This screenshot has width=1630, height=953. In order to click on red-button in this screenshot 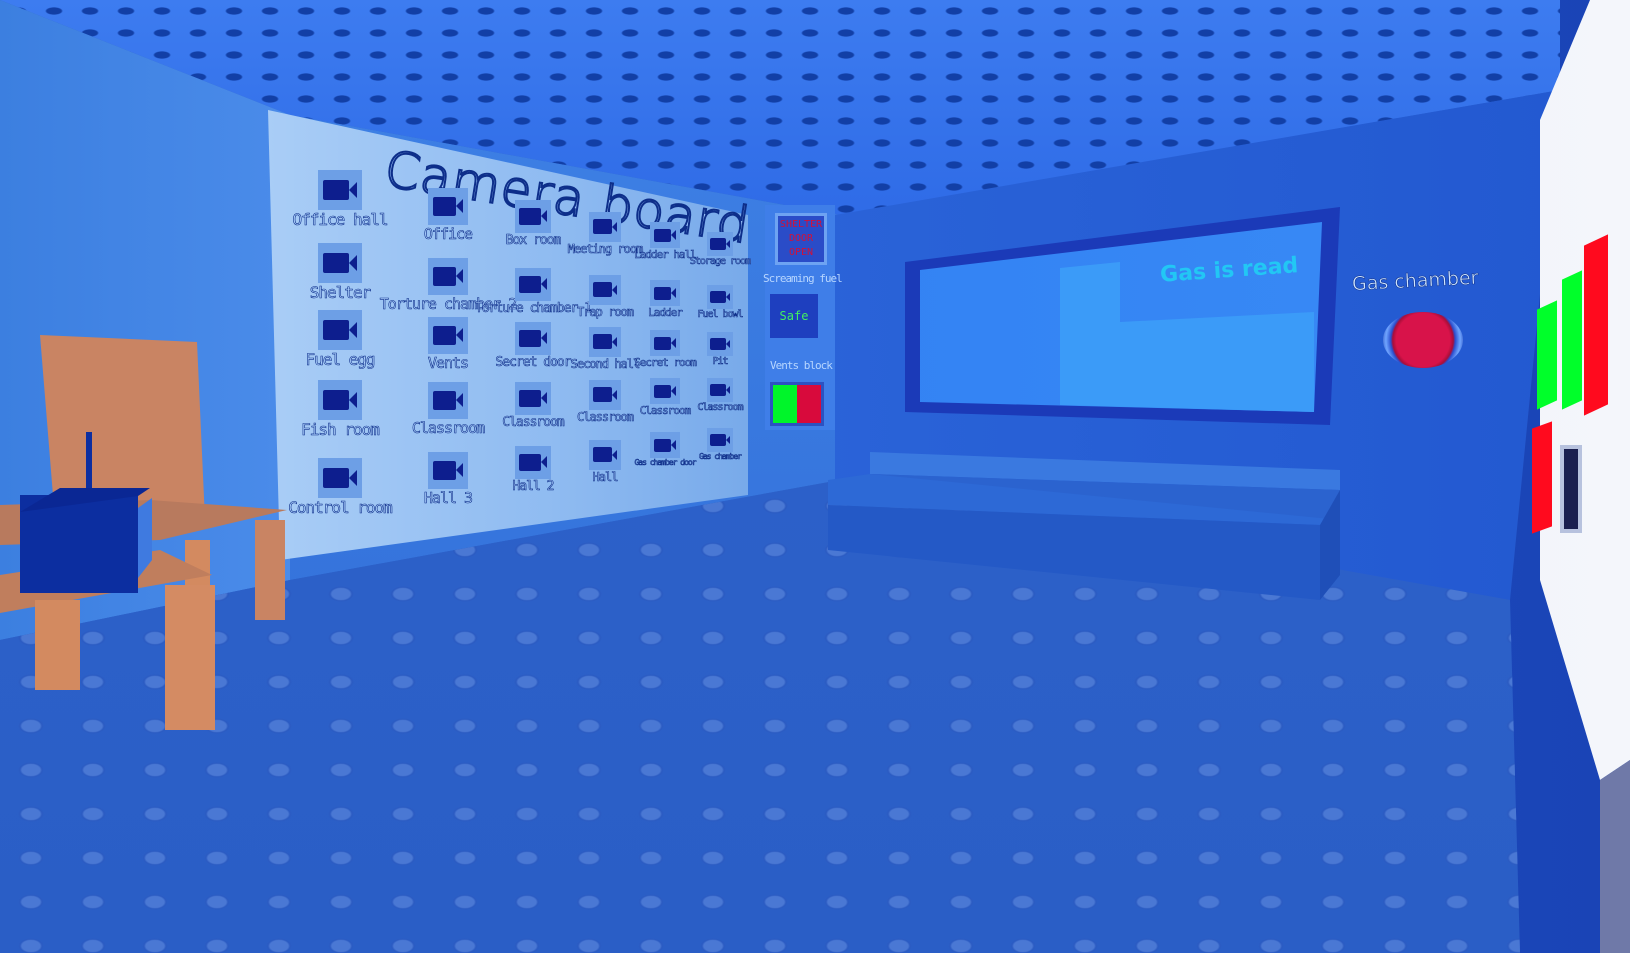, I will do `click(1542, 477)`.